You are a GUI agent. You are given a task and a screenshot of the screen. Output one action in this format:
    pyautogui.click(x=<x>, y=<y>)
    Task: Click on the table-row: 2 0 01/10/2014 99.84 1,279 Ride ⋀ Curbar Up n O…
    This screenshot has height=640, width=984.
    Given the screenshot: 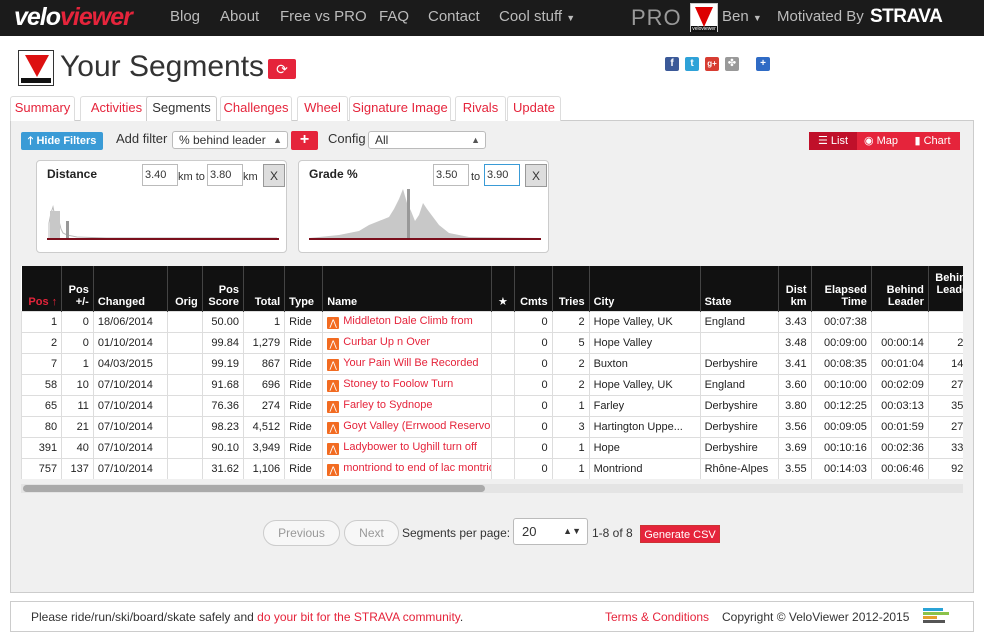 What is the action you would take?
    pyautogui.click(x=492, y=342)
    